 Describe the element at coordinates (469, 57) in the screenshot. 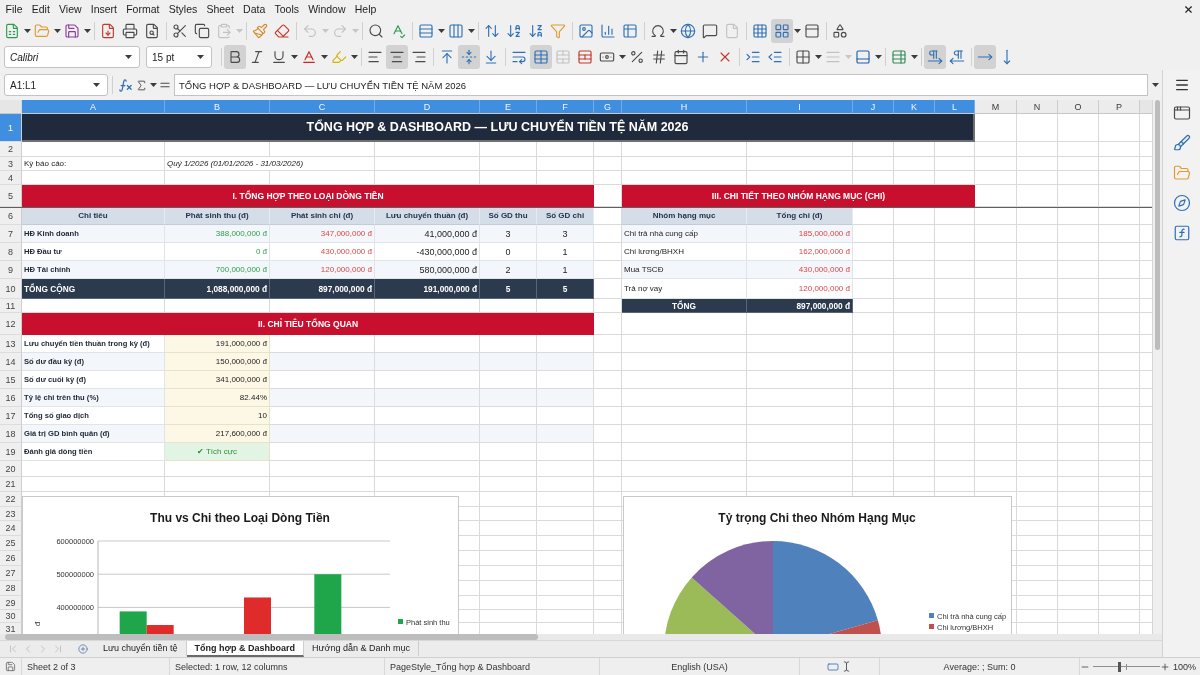

I see `align-middle-button` at that location.